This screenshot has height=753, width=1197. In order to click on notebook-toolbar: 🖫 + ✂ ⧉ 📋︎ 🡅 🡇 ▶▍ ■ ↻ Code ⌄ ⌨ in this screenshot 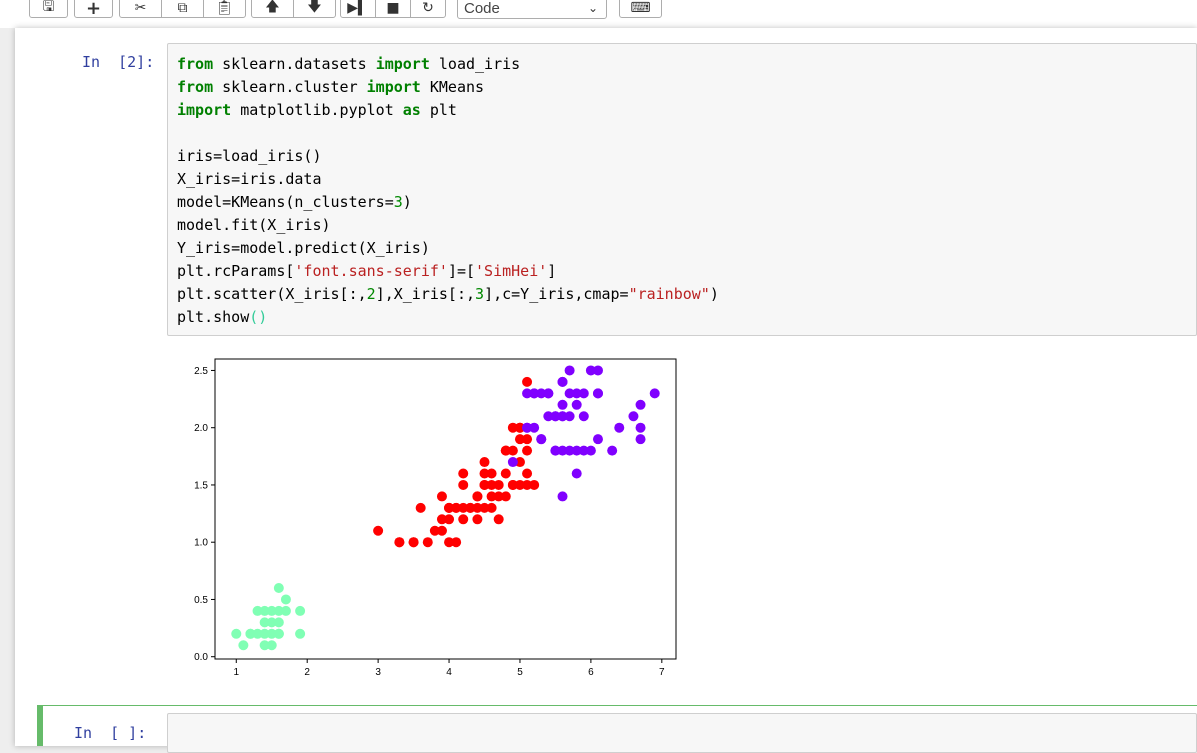, I will do `click(598, 14)`.